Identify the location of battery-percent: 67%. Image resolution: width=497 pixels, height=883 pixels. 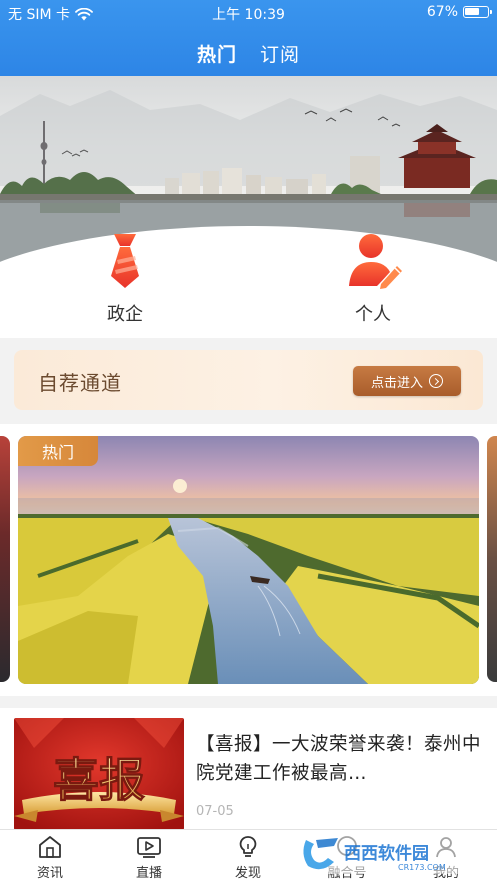
(442, 12).